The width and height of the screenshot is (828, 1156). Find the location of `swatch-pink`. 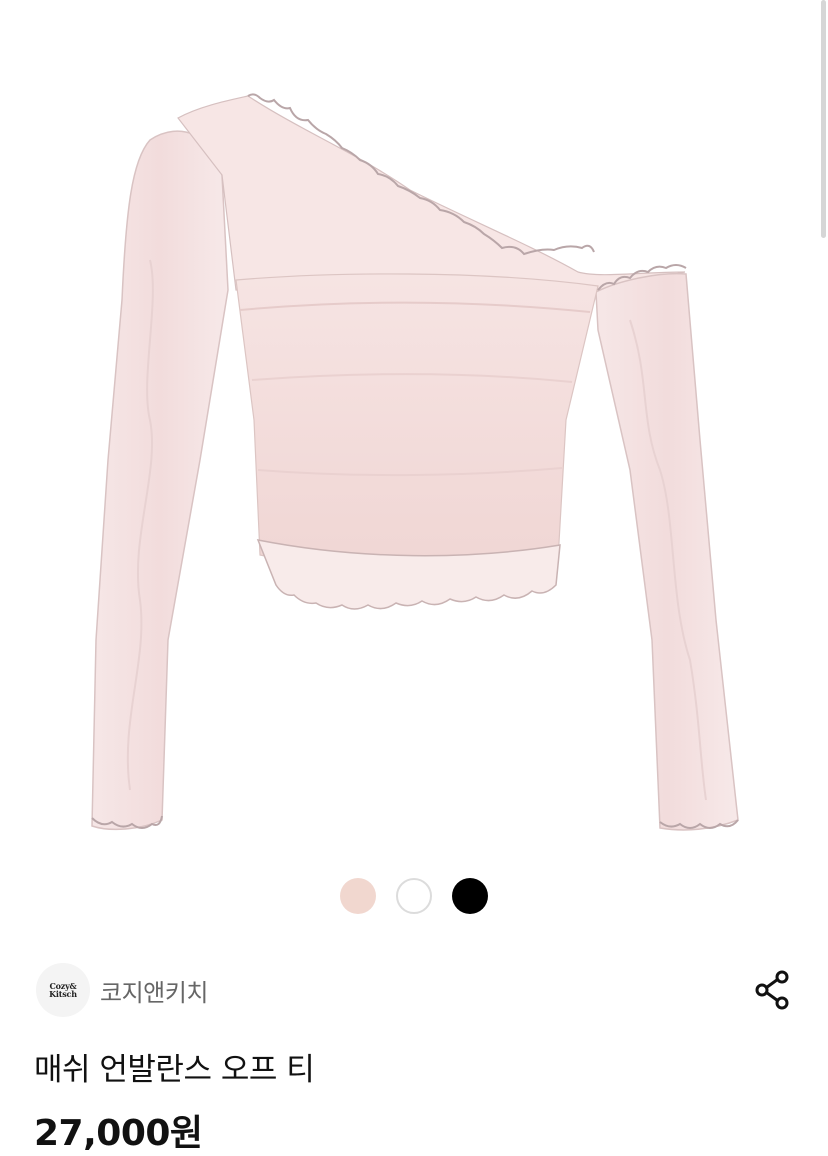

swatch-pink is located at coordinates (358, 896).